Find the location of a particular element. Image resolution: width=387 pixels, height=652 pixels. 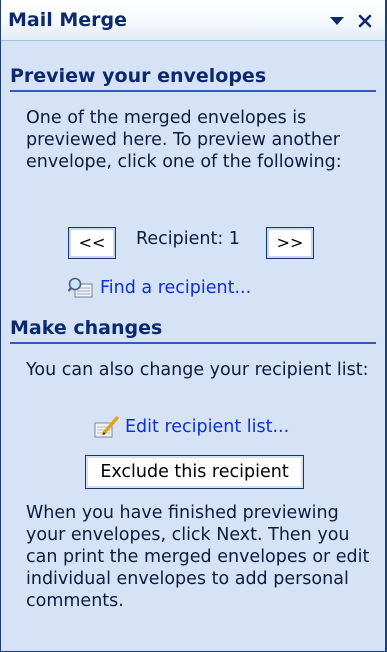

task-pane-title-bar: Mail Merge is located at coordinates (193, 20).